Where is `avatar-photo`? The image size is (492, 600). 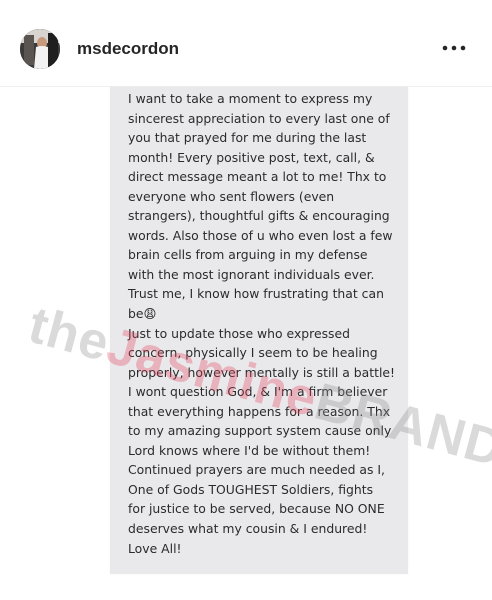
avatar-photo is located at coordinates (40, 49).